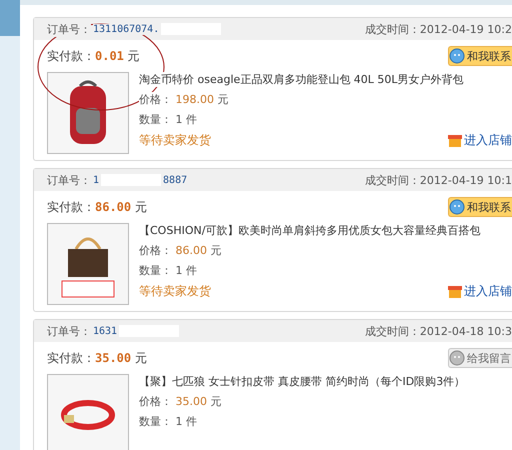  I want to click on product-title: 淘金币特价 oseagle正品双肩多功能登山包 40L 50L男女户外背包, so click(301, 79).